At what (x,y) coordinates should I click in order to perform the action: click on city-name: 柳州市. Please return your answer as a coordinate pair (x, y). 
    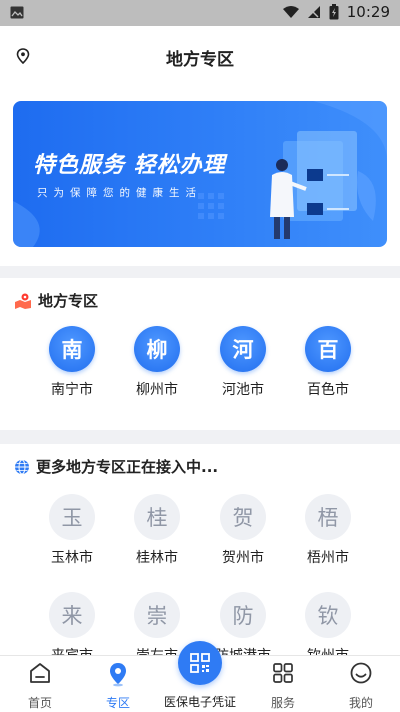
    Looking at the image, I should click on (157, 390).